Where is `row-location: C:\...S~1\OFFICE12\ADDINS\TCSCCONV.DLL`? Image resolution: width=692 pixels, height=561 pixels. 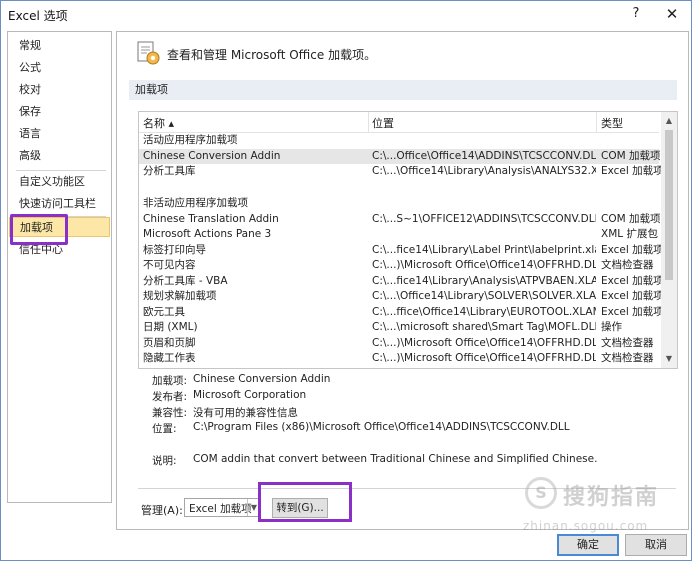 row-location: C:\...S~1\OFFICE12\ADDINS\TCSCCONV.DLL is located at coordinates (484, 219).